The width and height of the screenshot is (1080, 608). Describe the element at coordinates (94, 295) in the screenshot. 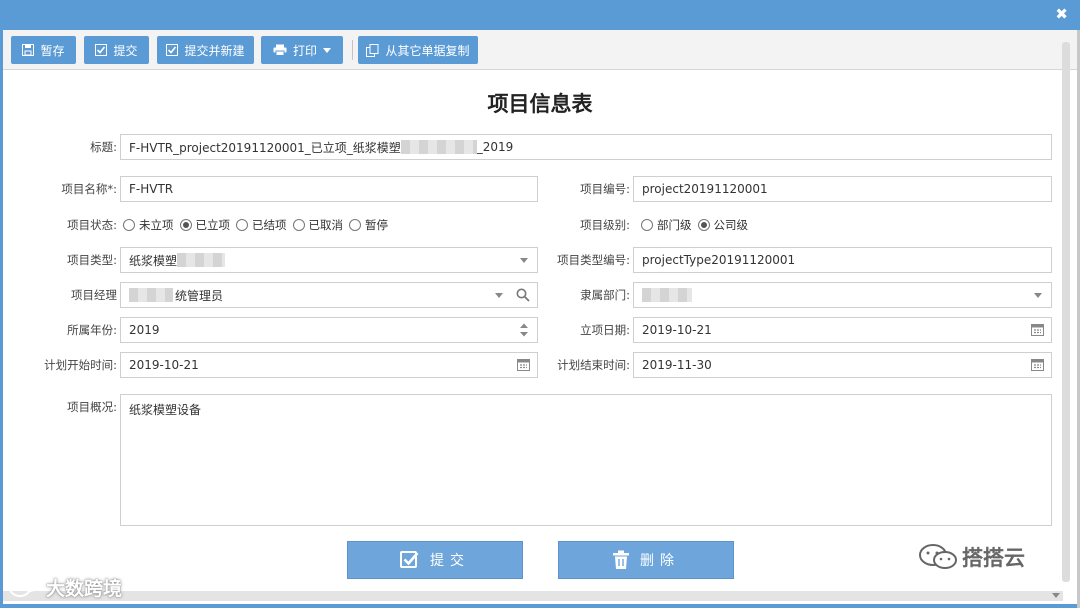

I see `project-manager-label: 项目经理` at that location.